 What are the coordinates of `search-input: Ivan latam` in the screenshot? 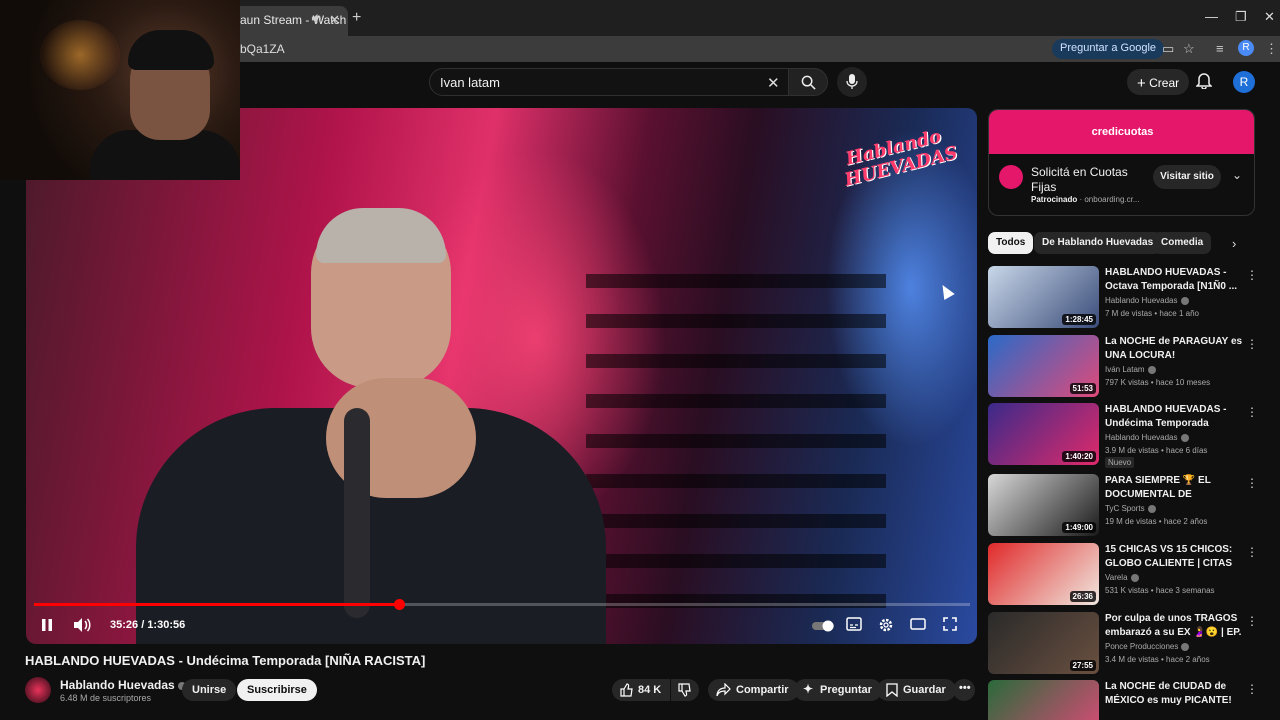 It's located at (609, 82).